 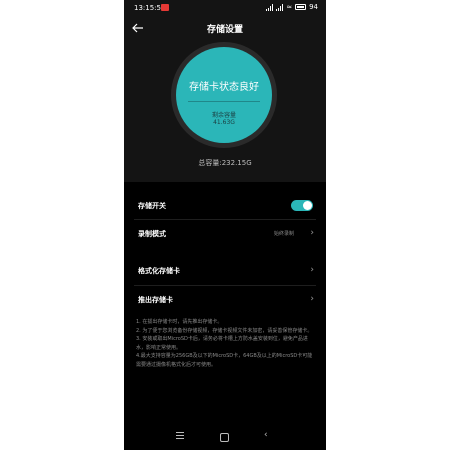 I want to click on menu-icon, so click(x=180, y=436).